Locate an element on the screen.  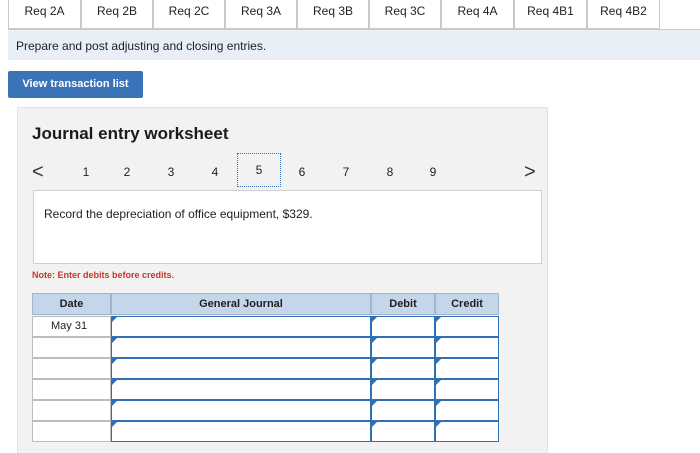
tab-req-2c: Req 2C is located at coordinates (189, 14).